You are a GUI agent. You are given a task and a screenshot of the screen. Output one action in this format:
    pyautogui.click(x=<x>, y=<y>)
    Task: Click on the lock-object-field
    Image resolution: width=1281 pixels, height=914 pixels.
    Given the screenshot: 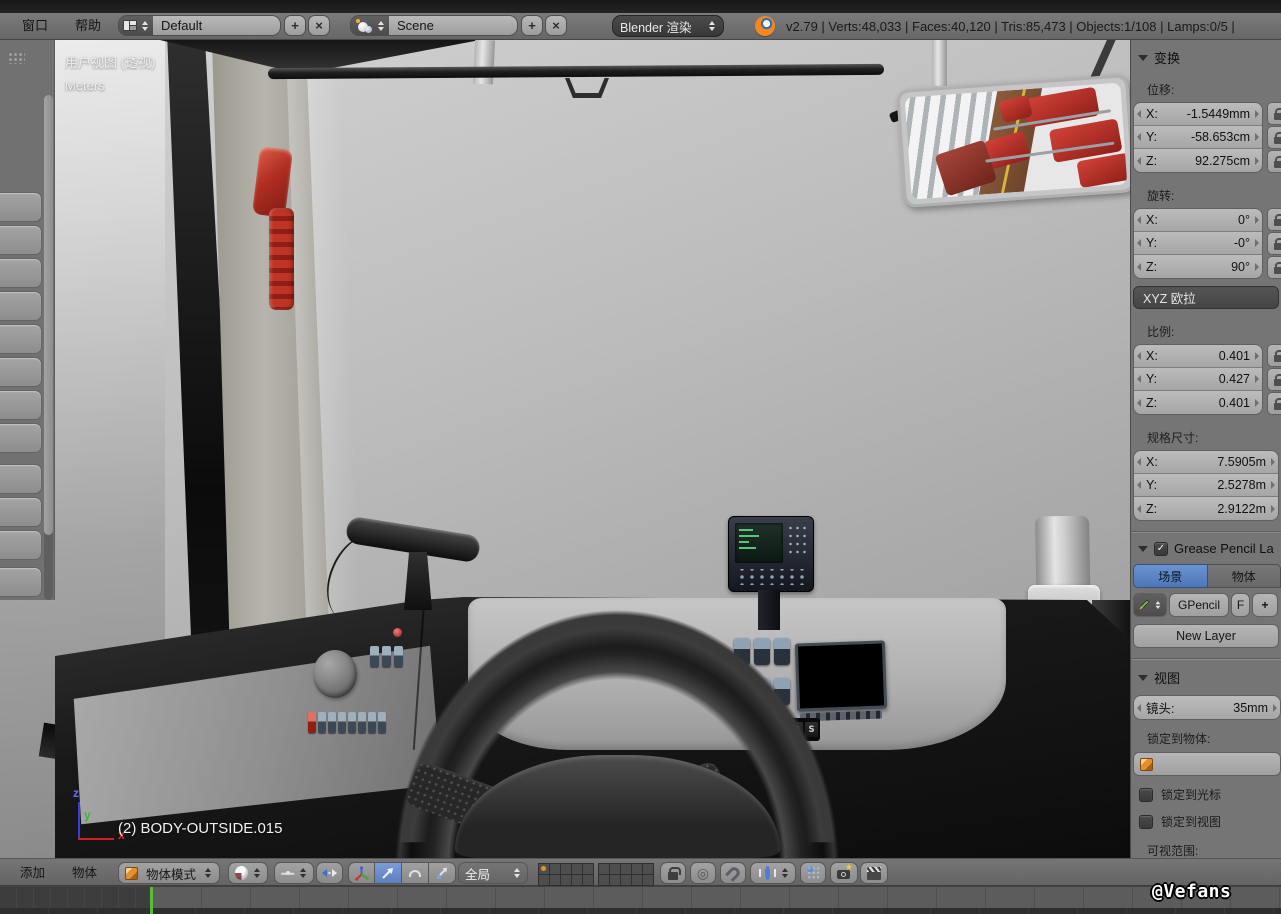 What is the action you would take?
    pyautogui.click(x=1207, y=764)
    